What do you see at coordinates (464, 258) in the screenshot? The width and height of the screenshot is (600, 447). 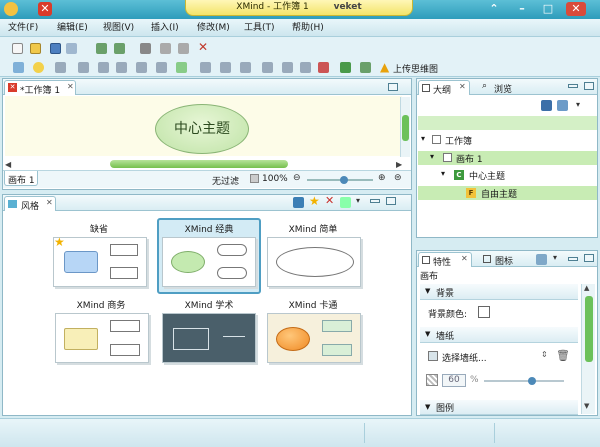 I see `close-properties-tab-icon: ✕` at bounding box center [464, 258].